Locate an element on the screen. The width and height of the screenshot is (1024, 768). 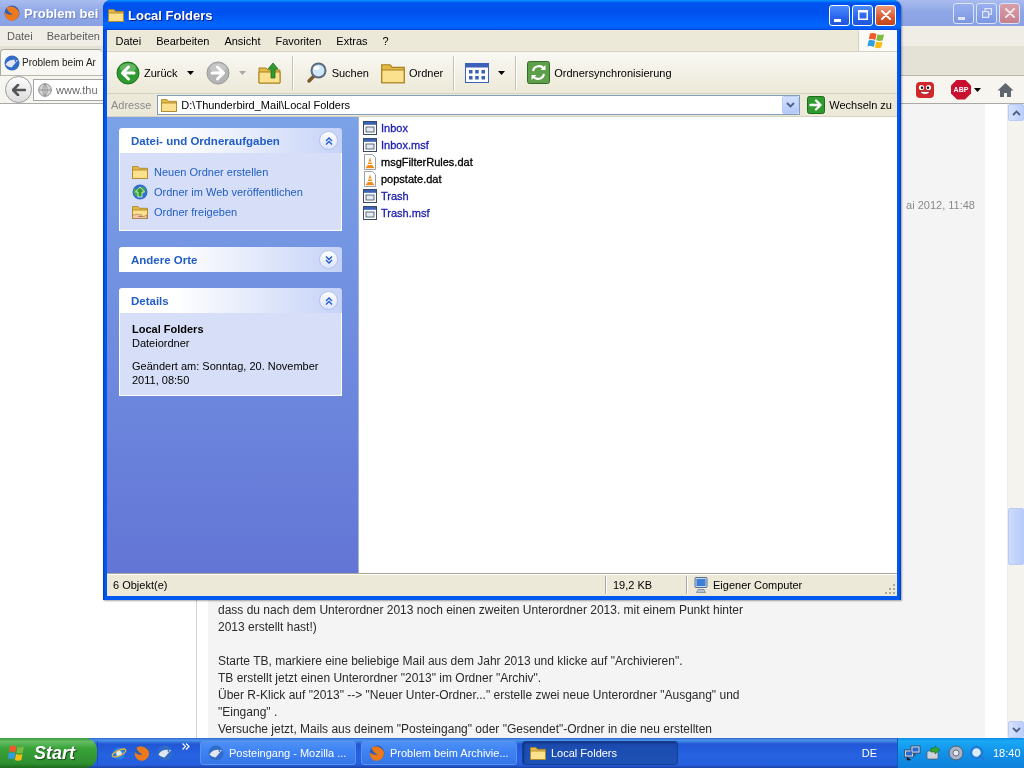
scrollbar is located at coordinates (1015, 421).